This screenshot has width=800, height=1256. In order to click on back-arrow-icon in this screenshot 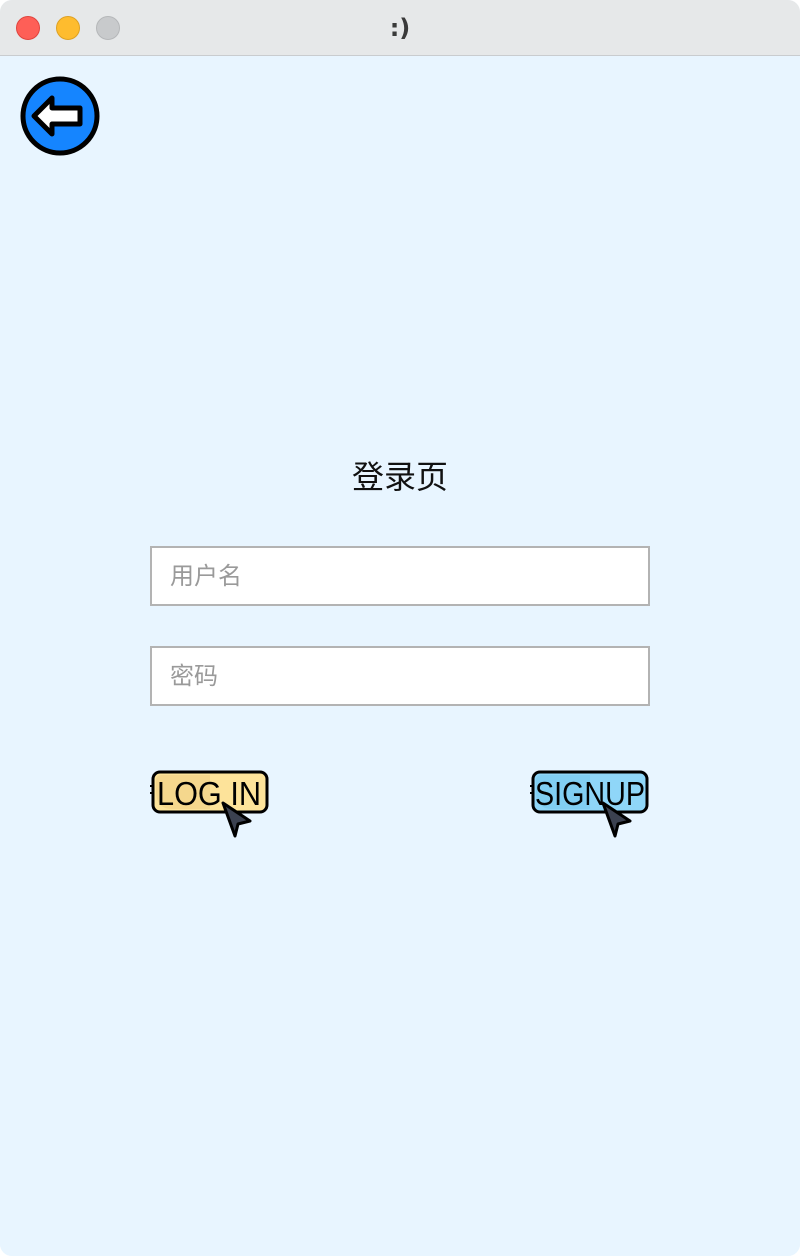, I will do `click(60, 116)`.